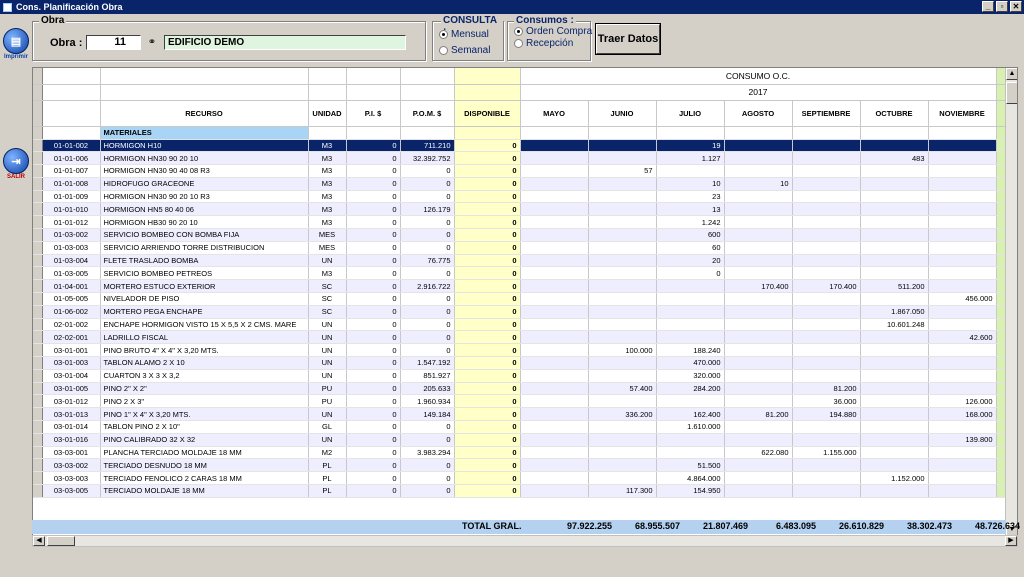 Image resolution: width=1024 pixels, height=577 pixels. What do you see at coordinates (521, 184) in the screenshot?
I see `table-row: 01-01-008 HIDROFUGO GRACEONE M3 0 0 0 10 10` at bounding box center [521, 184].